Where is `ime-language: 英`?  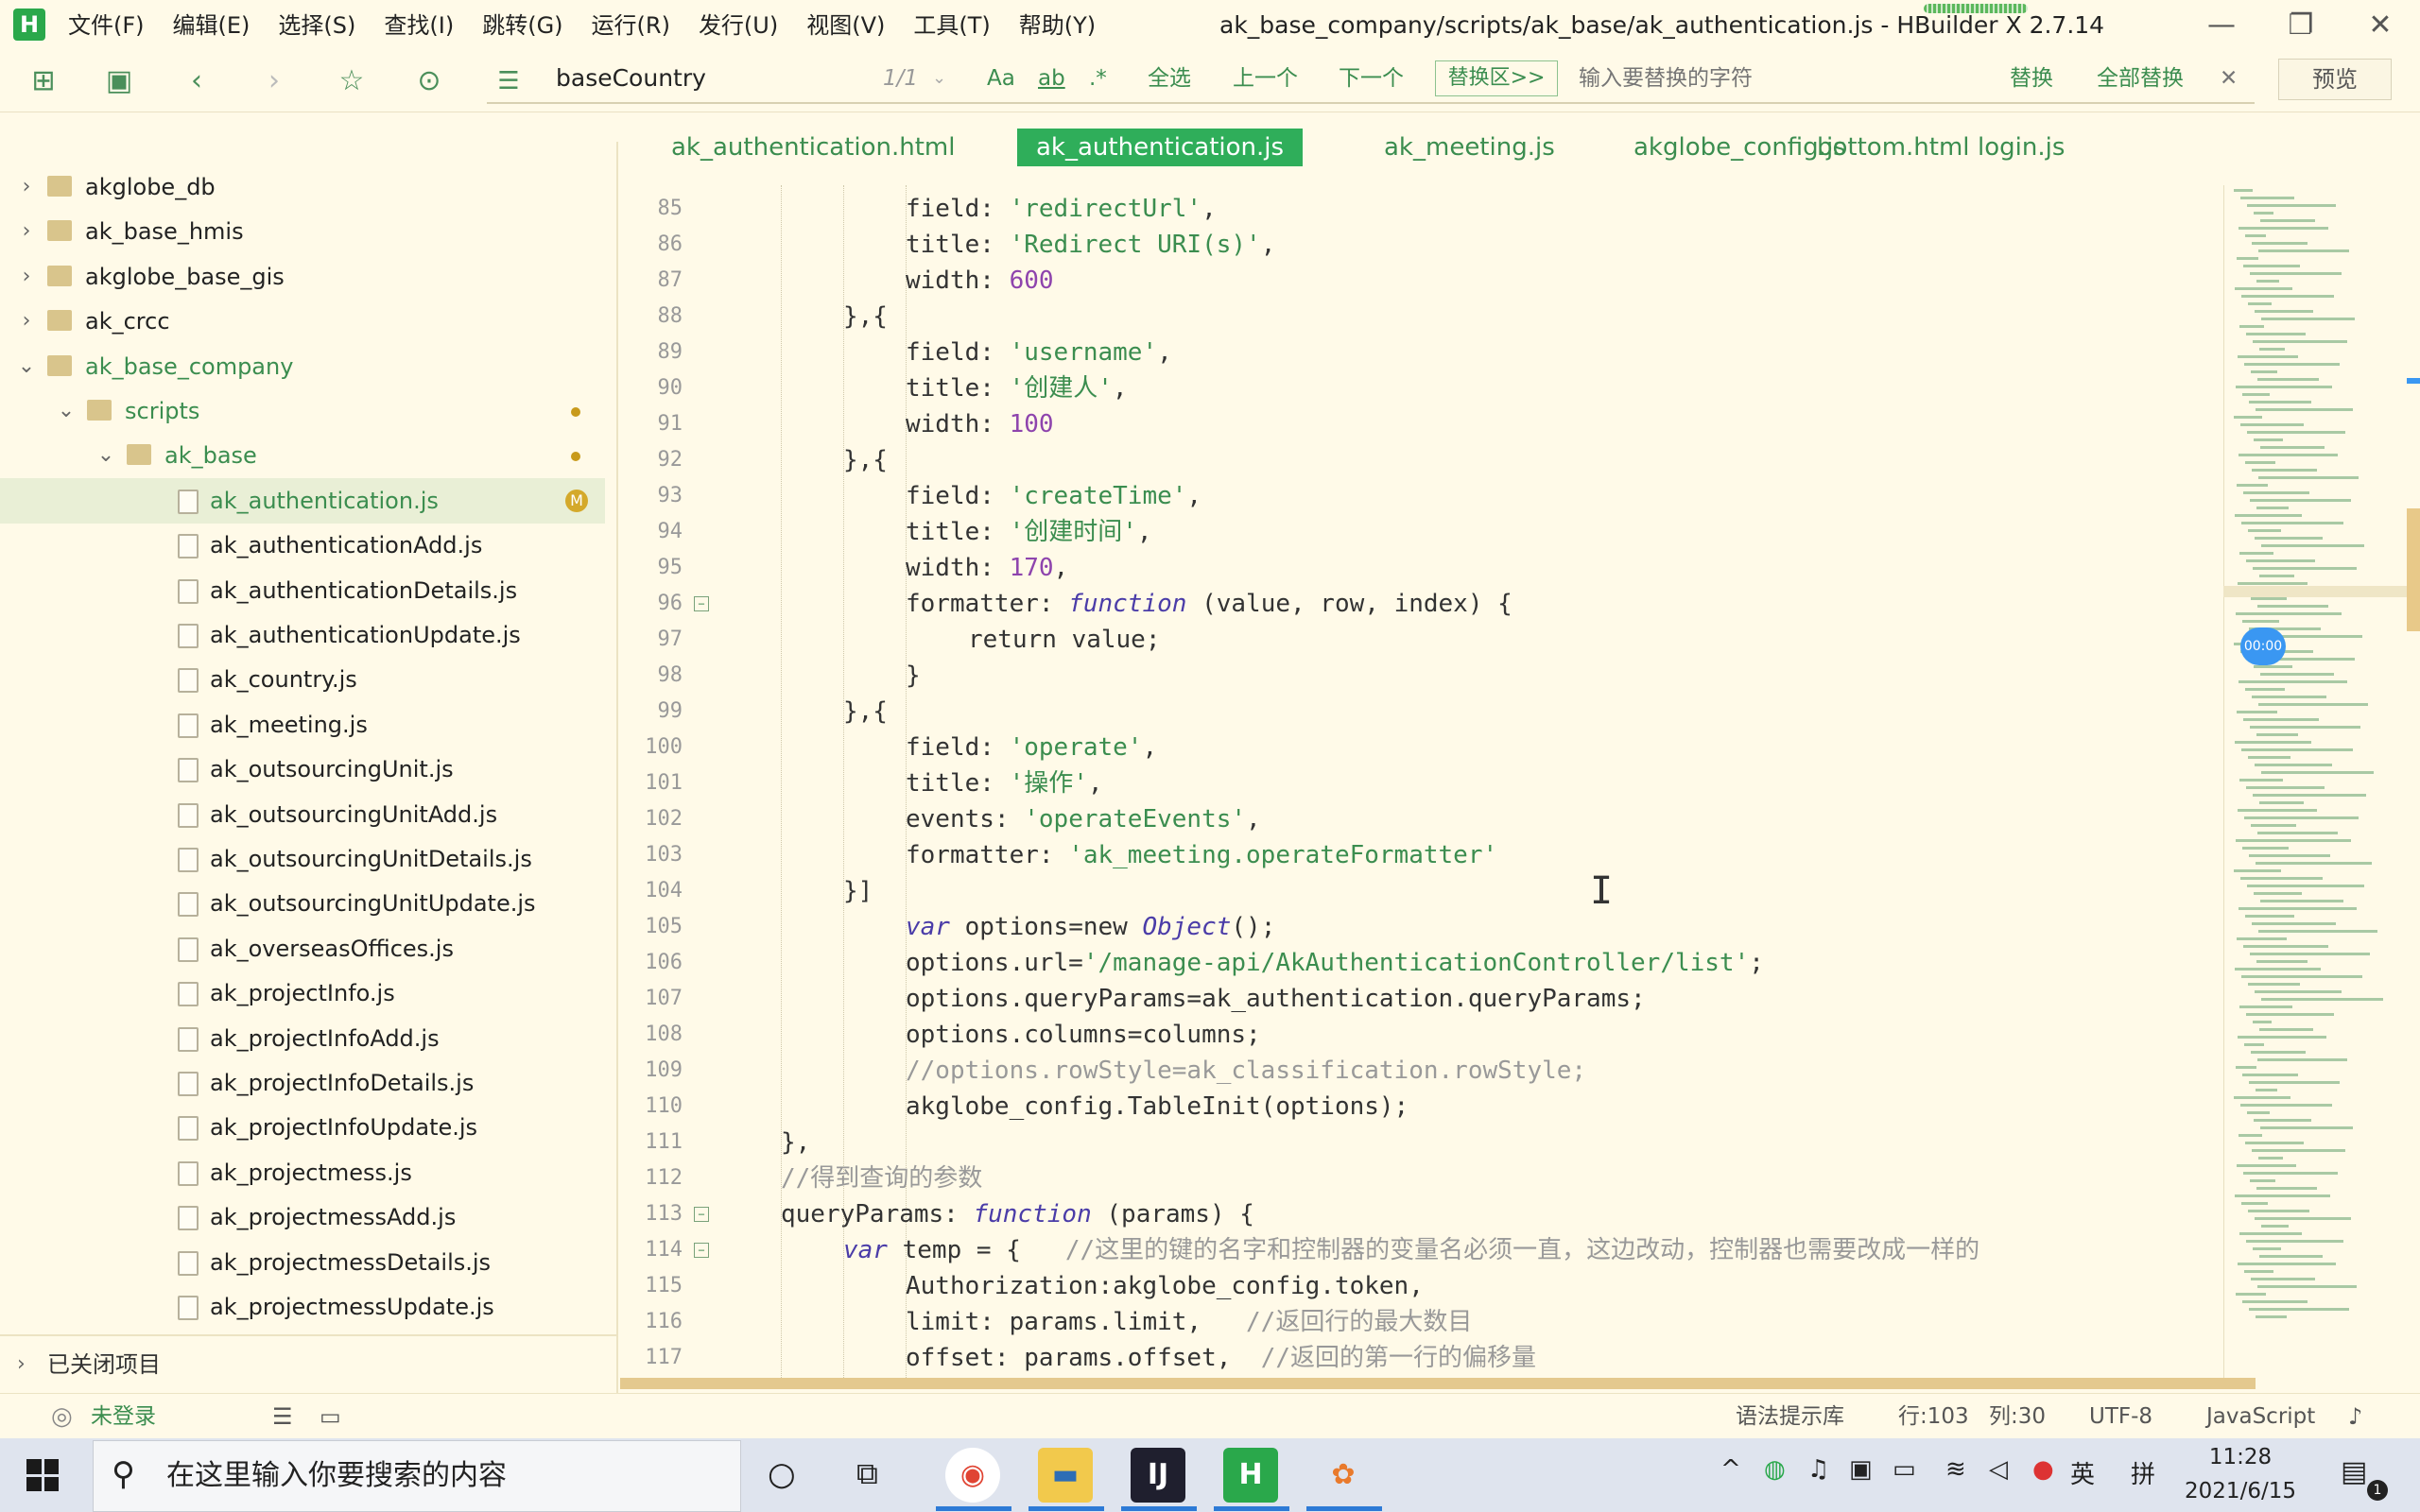 ime-language: 英 is located at coordinates (2082, 1472).